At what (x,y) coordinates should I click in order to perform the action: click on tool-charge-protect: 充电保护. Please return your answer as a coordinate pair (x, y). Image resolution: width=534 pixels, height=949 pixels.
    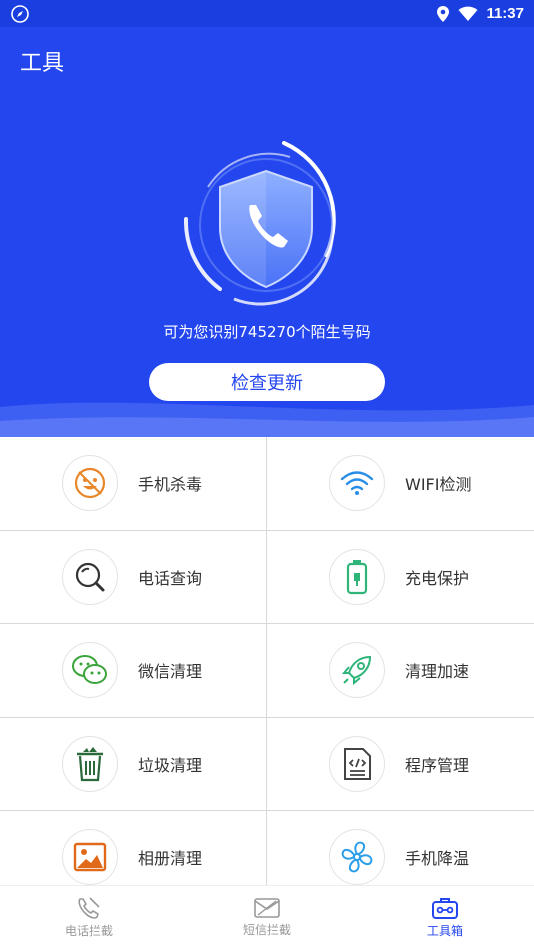
    Looking at the image, I should click on (400, 577).